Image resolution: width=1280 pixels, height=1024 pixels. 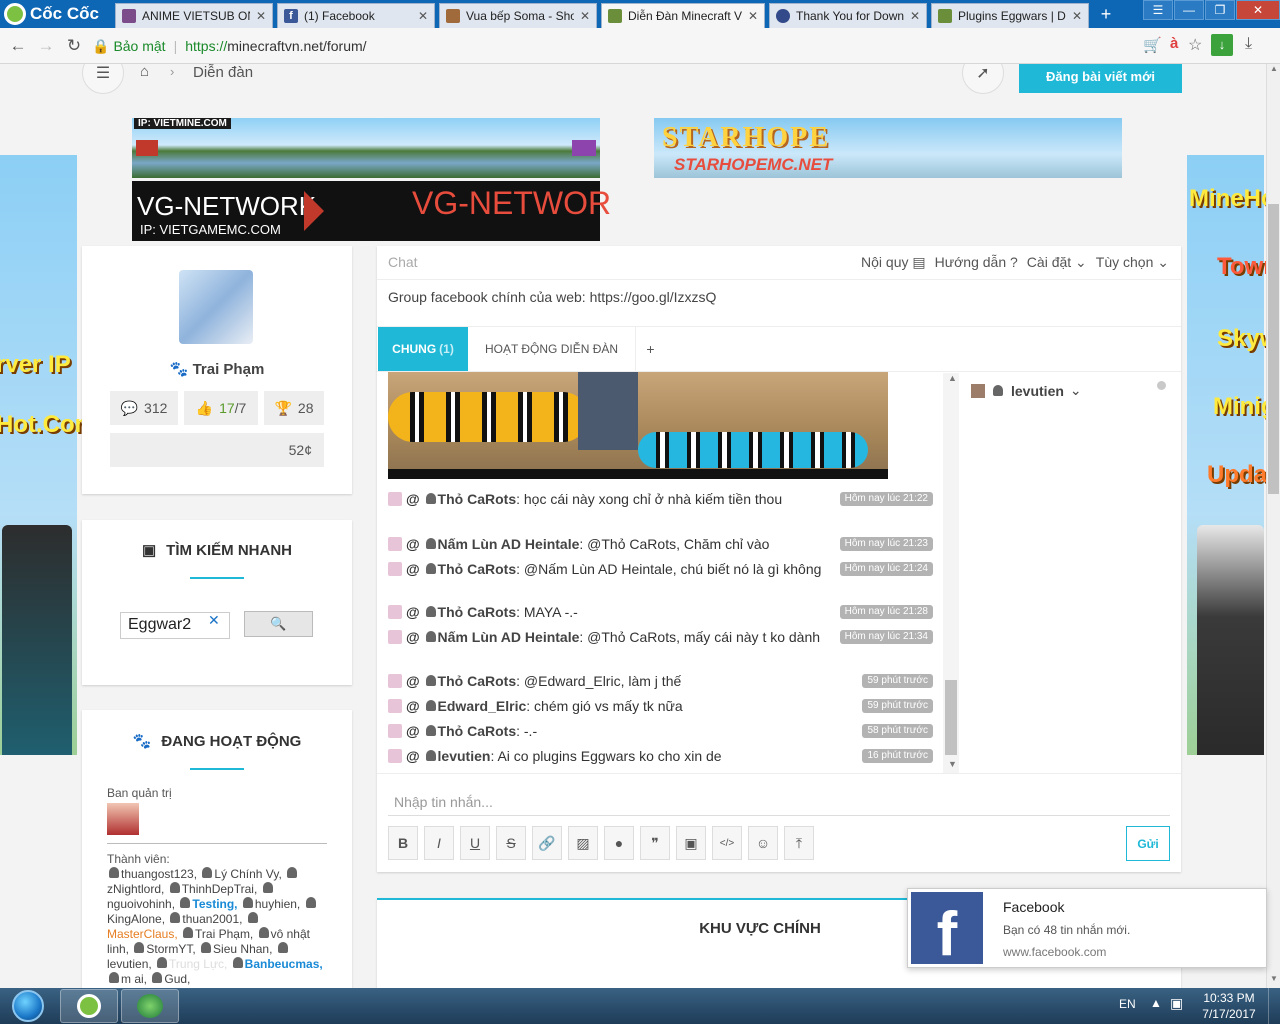 I want to click on close-window-icon: ✕, so click(x=1258, y=10).